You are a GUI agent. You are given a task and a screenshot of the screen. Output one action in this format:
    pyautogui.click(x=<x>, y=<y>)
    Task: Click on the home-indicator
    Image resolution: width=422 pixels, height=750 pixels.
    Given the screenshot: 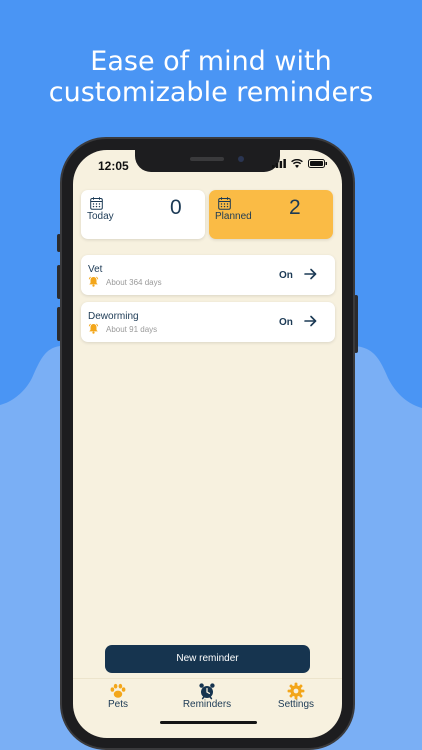 What is the action you would take?
    pyautogui.click(x=208, y=722)
    